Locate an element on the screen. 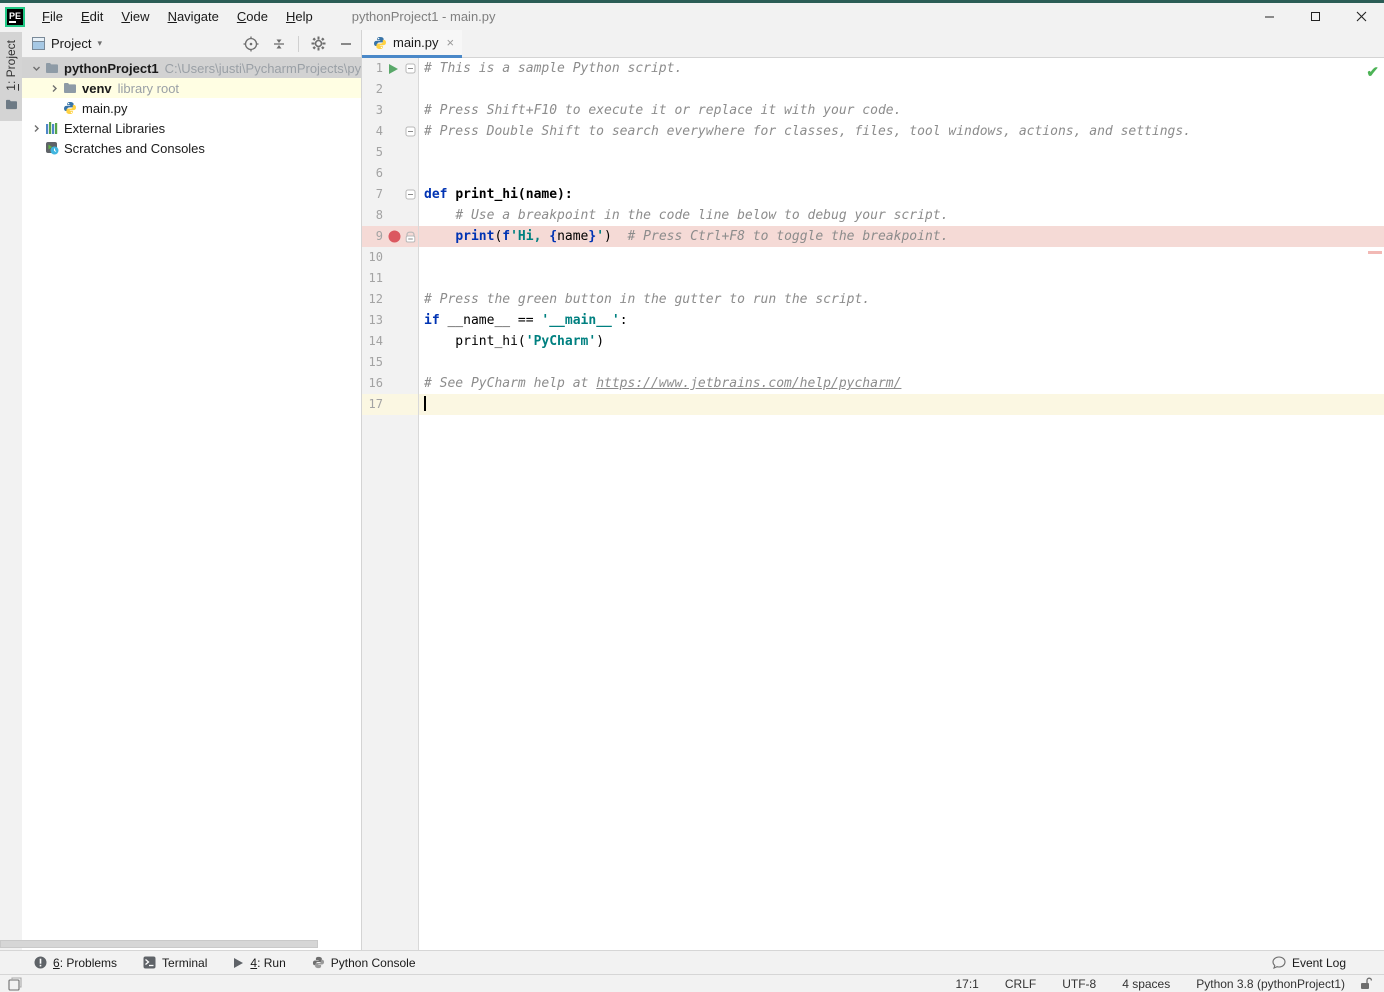 This screenshot has height=992, width=1384. gutter-line-5: 5 is located at coordinates (390, 152).